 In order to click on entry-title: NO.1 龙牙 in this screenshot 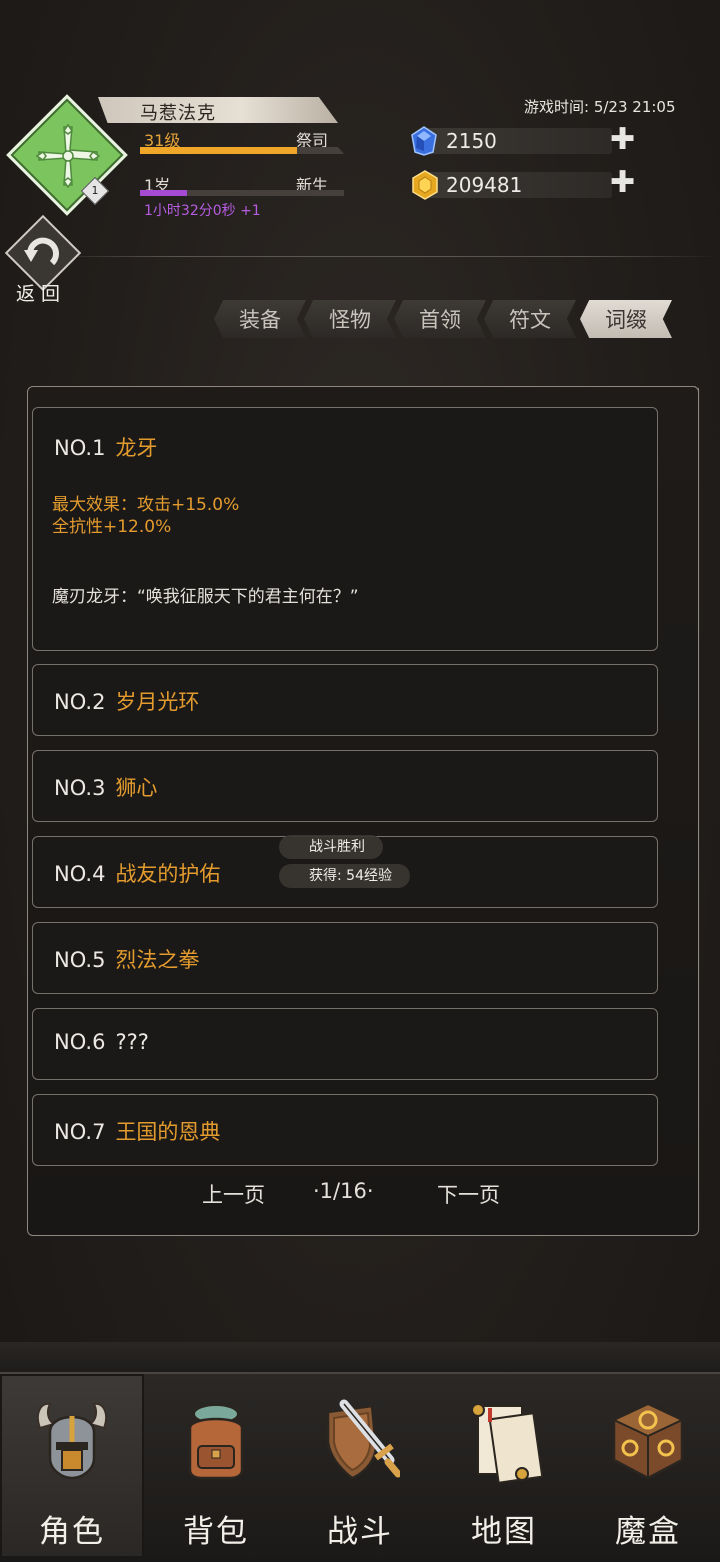, I will do `click(105, 447)`.